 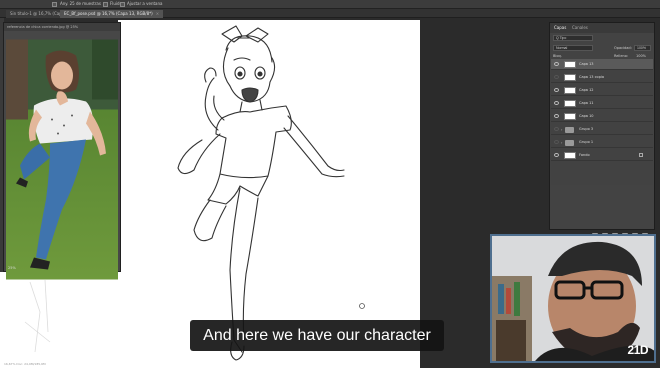 I want to click on tab-layers: Capas, so click(x=560, y=27).